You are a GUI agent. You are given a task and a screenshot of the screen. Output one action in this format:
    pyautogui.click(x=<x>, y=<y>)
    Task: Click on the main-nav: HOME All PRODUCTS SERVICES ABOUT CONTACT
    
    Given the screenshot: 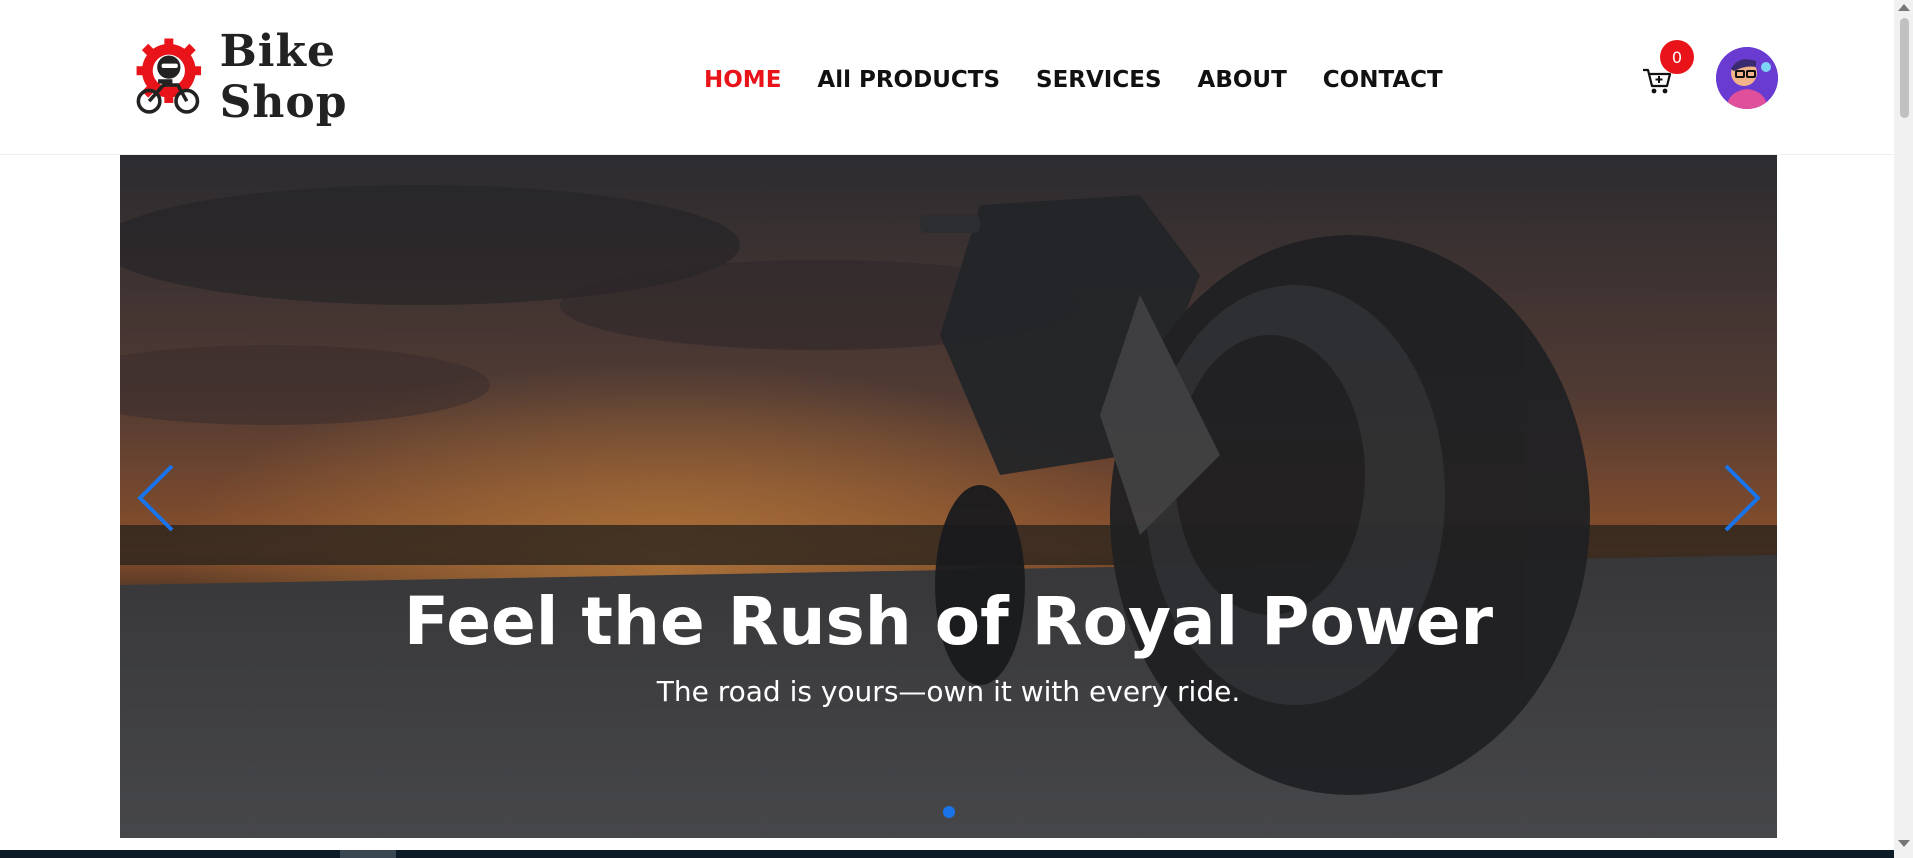 What is the action you would take?
    pyautogui.click(x=1073, y=80)
    